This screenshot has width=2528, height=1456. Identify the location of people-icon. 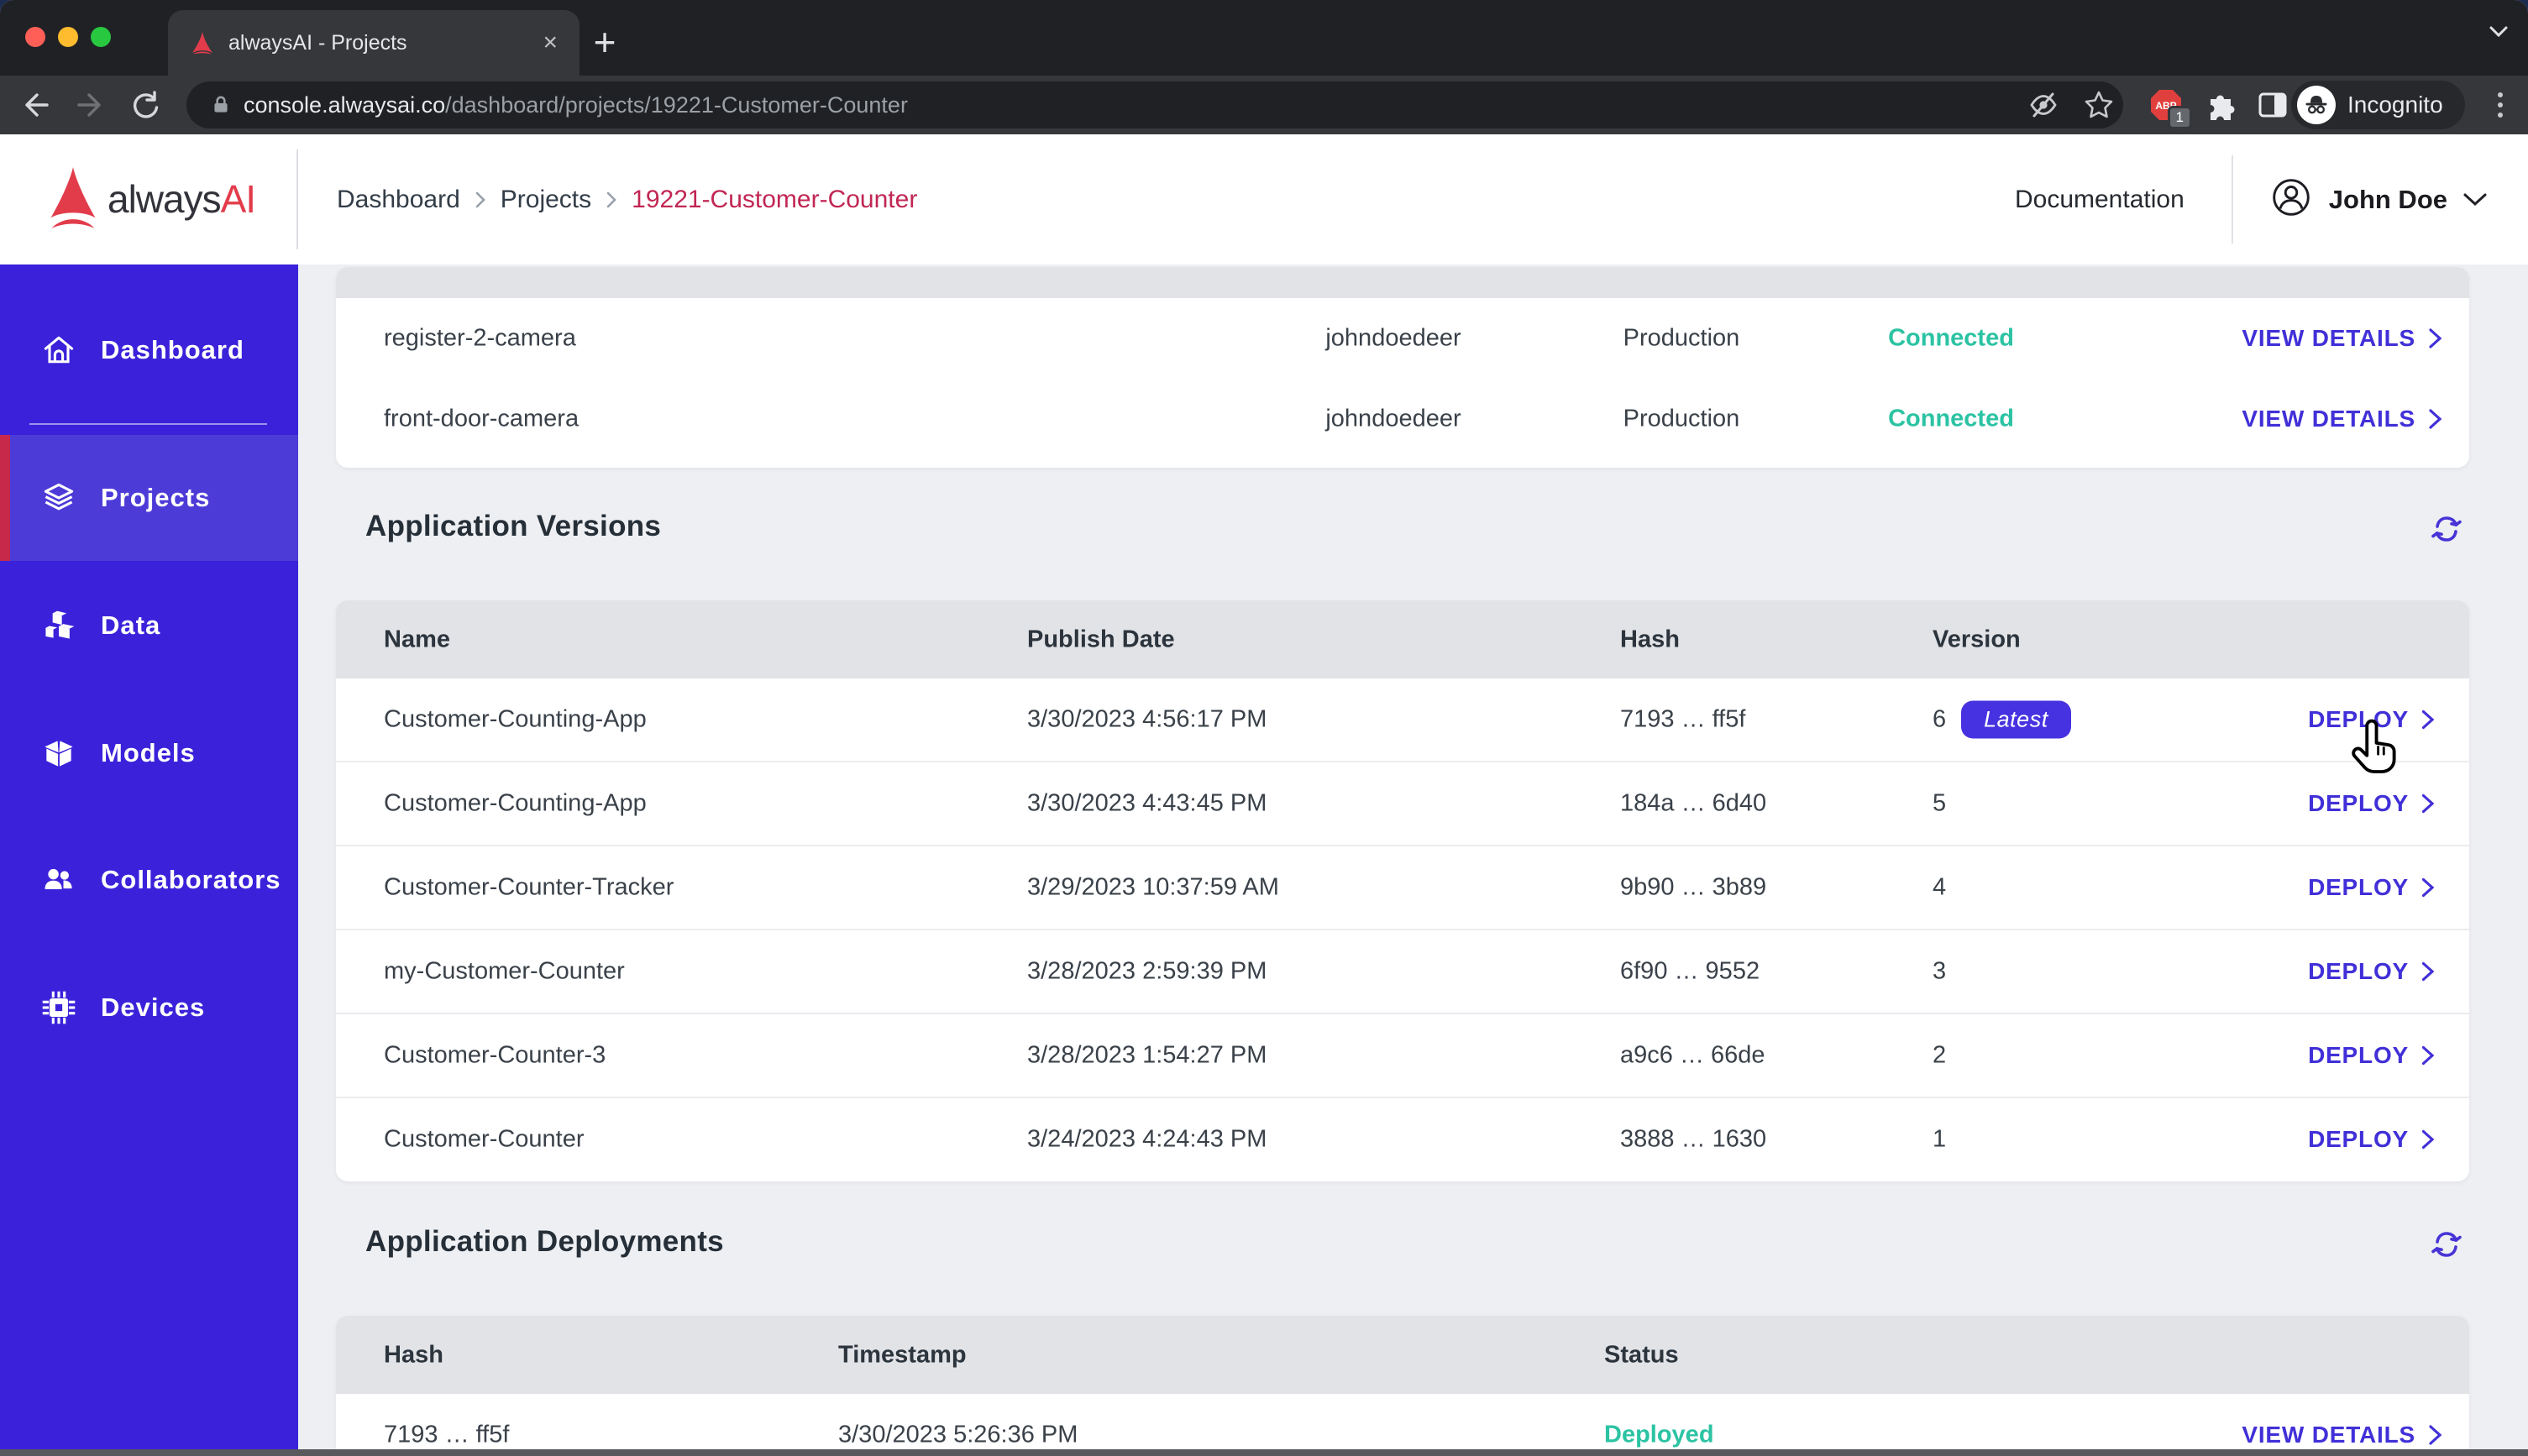
(58, 880).